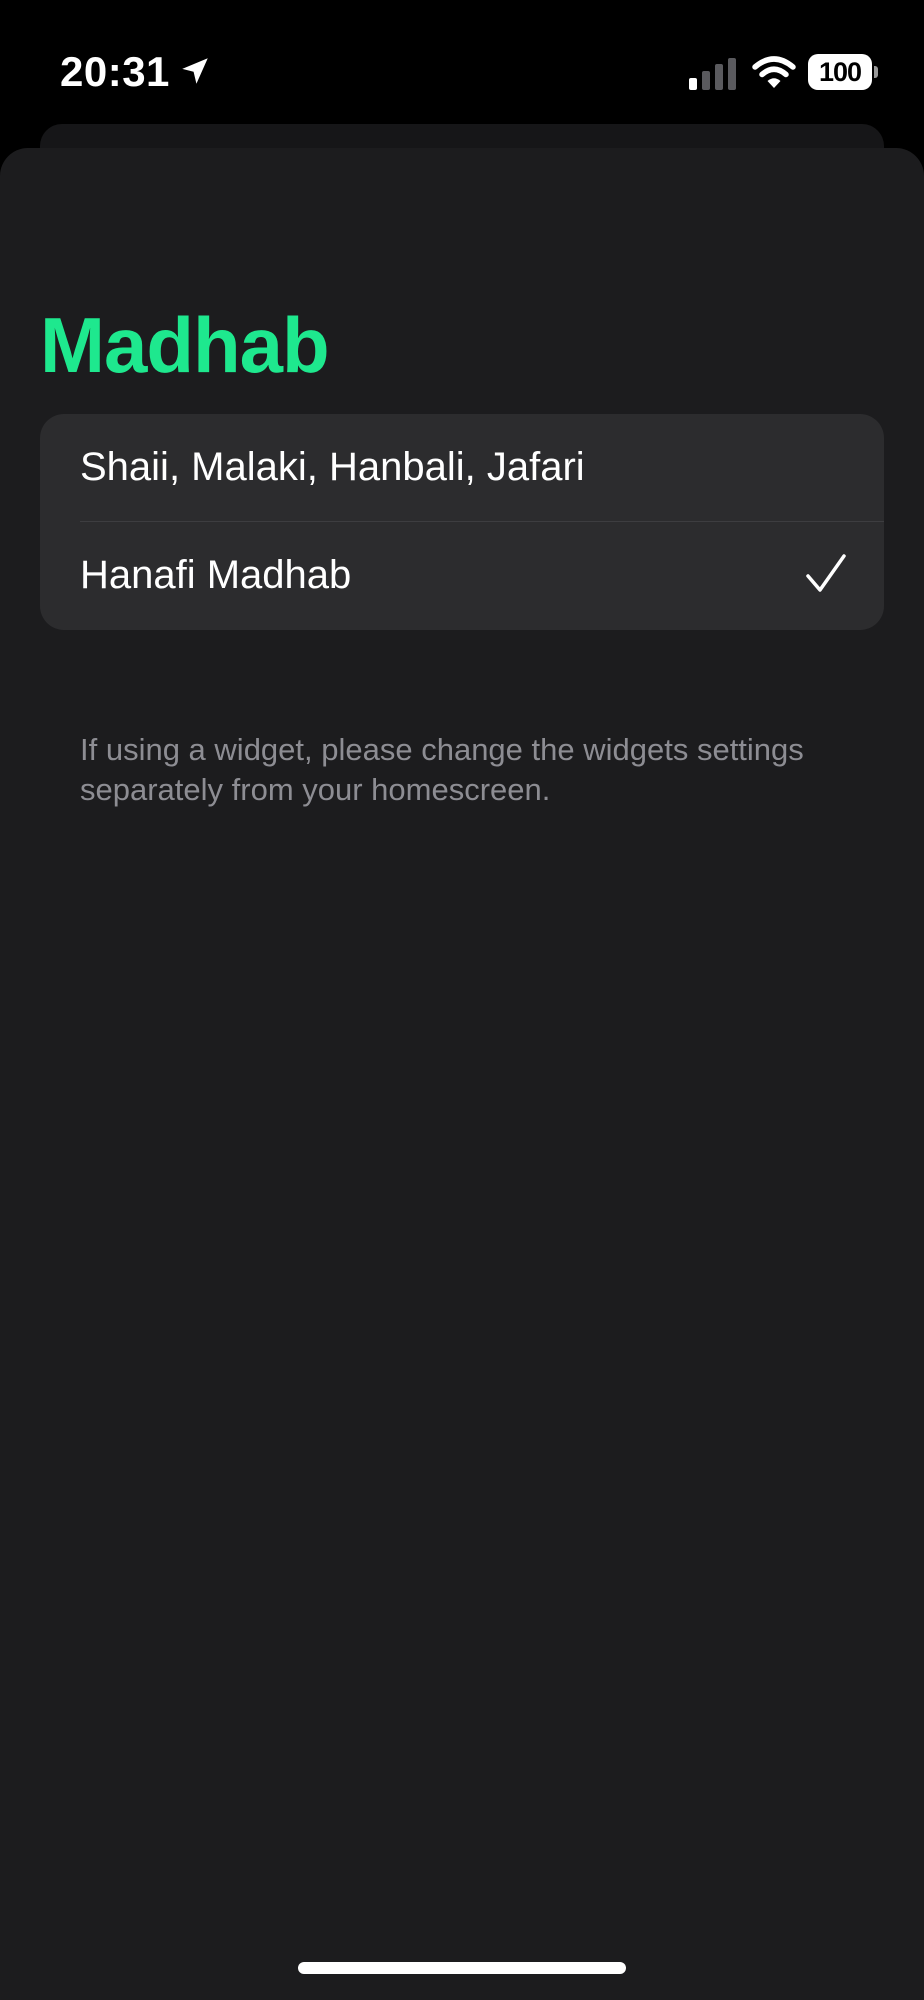 The image size is (924, 2000). What do you see at coordinates (216, 575) in the screenshot?
I see `option-label: Hanafi Madhab` at bounding box center [216, 575].